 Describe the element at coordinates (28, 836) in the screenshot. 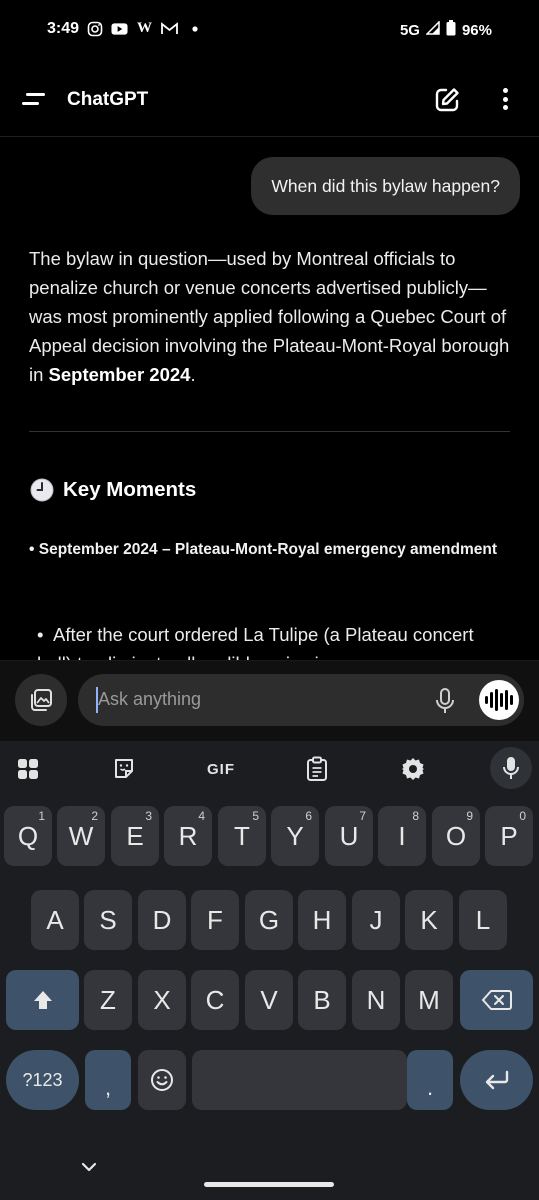

I see `key-q: Q1` at that location.